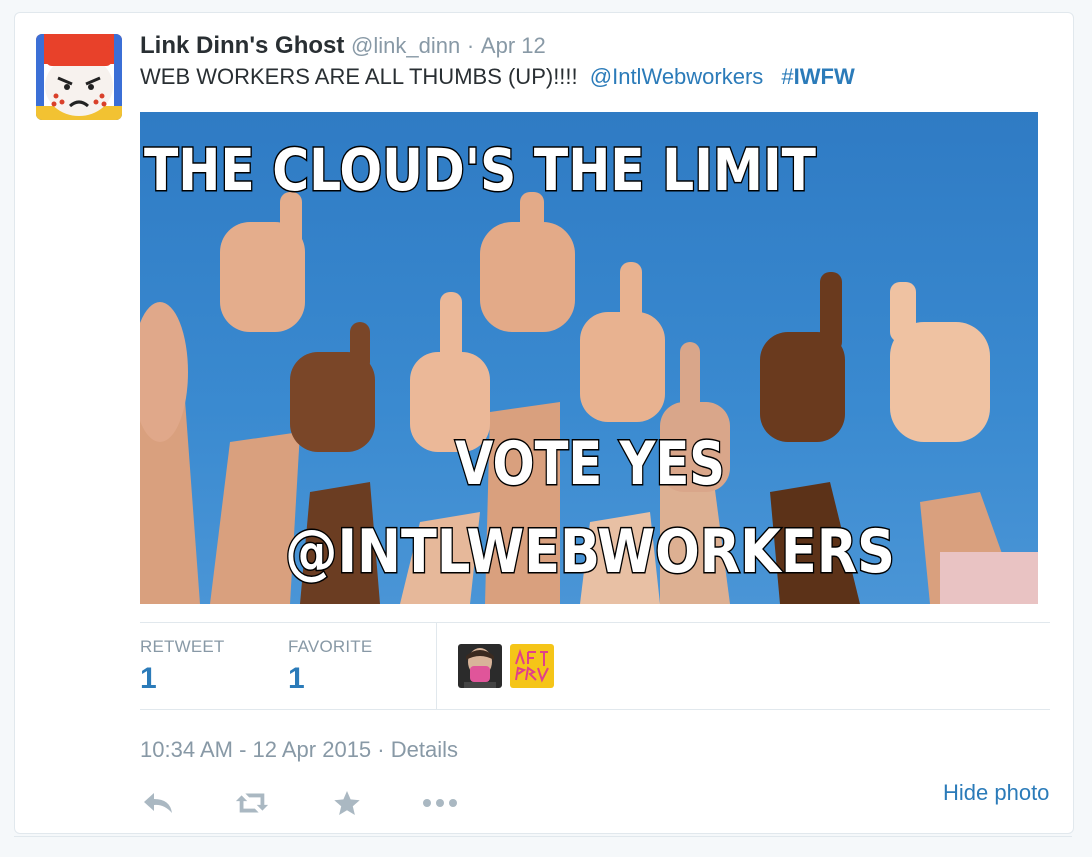  I want to click on retweet-count: 1, so click(148, 679).